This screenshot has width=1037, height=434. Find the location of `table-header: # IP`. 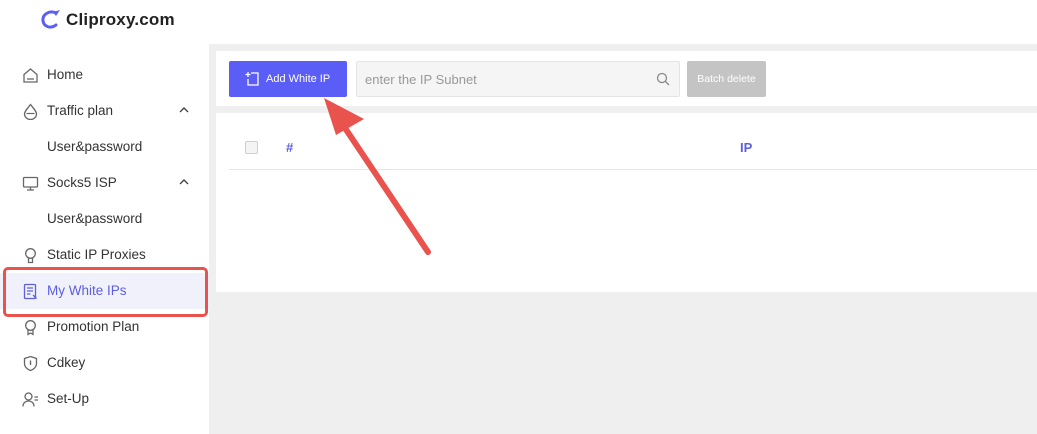

table-header: # IP is located at coordinates (633, 150).